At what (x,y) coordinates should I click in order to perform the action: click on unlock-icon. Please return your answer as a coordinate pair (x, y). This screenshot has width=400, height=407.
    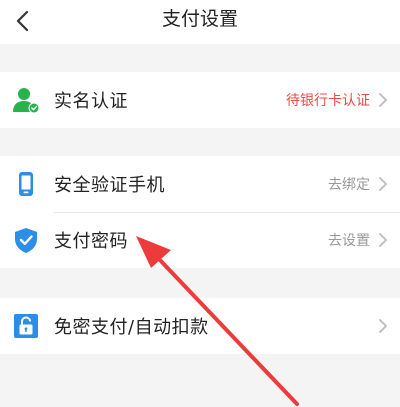
    Looking at the image, I should click on (26, 326).